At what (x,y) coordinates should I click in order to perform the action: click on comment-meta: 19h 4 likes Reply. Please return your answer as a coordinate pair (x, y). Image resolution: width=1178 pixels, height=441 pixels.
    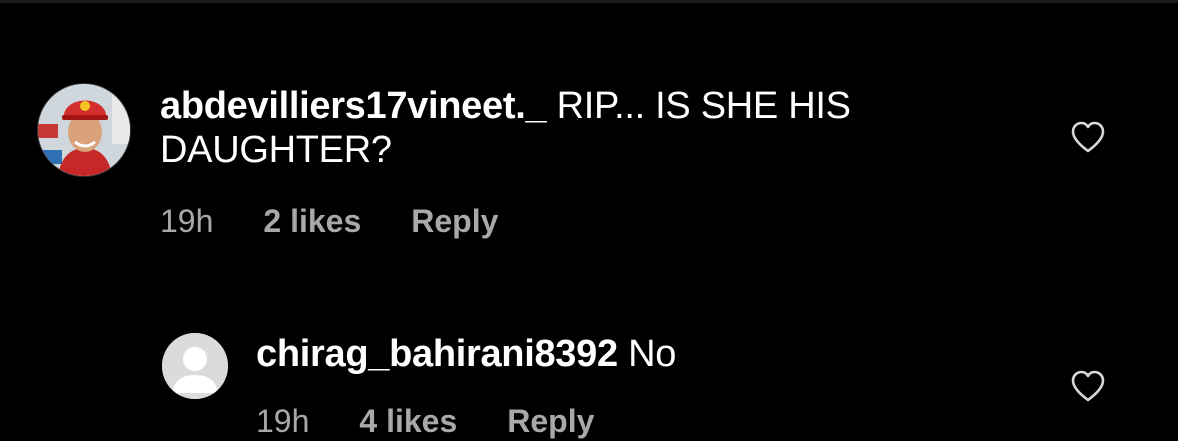
    Looking at the image, I should click on (425, 421).